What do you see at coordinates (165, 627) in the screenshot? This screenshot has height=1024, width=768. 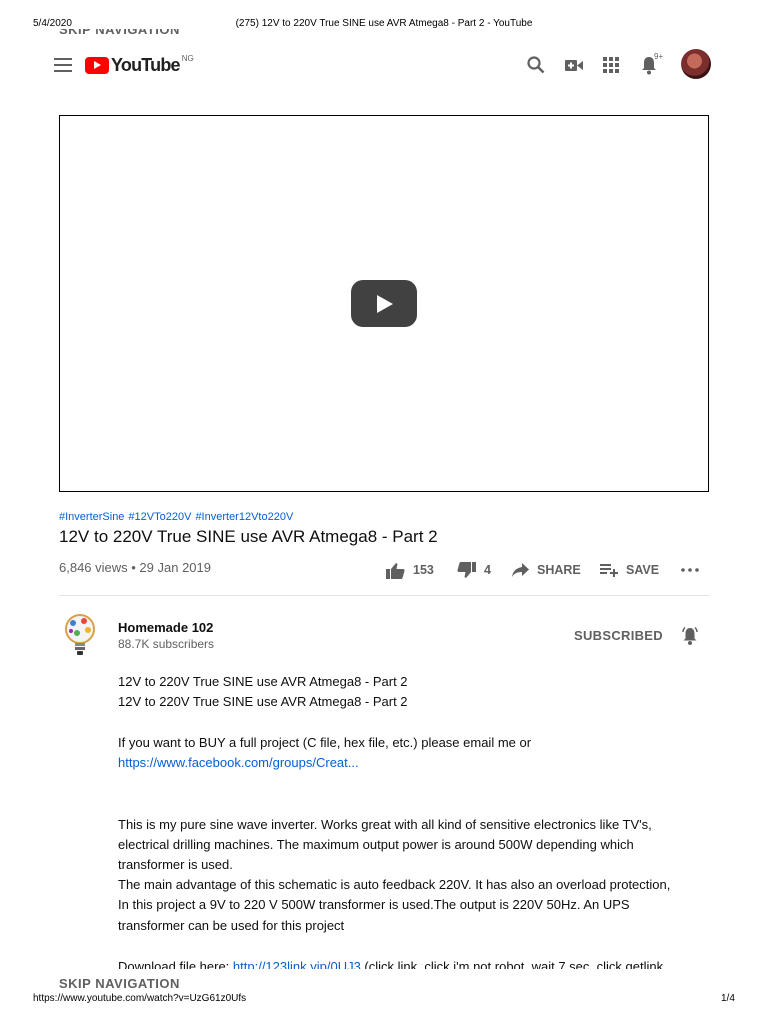 I see `channel-name: Homemade 102` at bounding box center [165, 627].